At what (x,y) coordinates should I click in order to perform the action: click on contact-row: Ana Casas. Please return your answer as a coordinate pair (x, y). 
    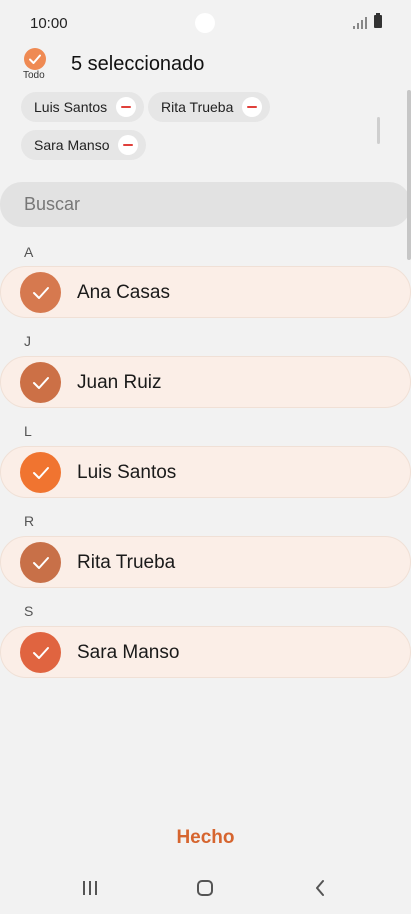
    Looking at the image, I should click on (205, 292).